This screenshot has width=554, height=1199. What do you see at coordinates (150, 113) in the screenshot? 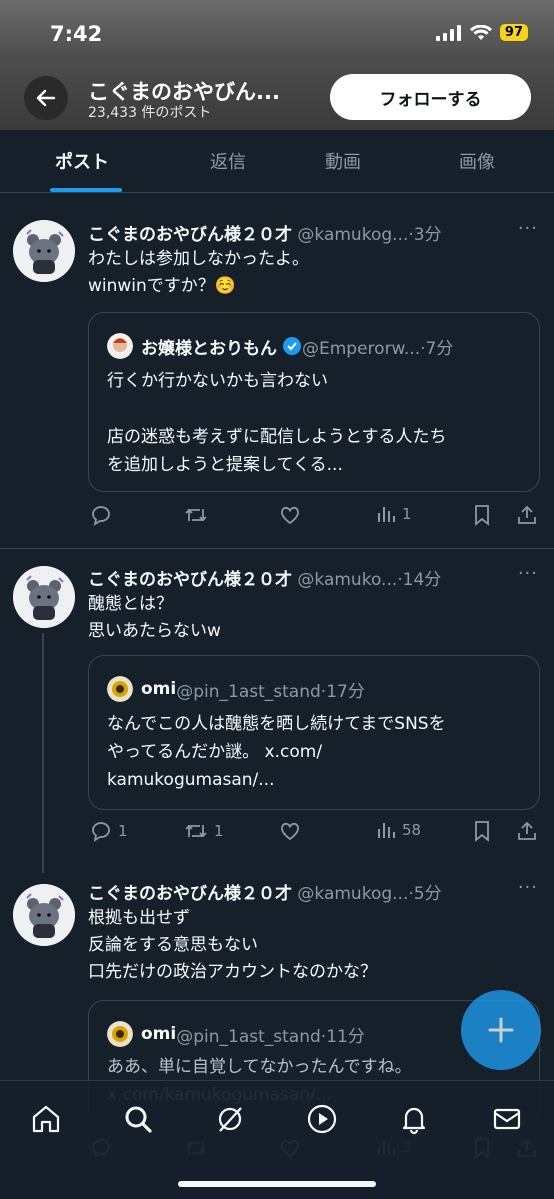
I see `post-count: 23,433 件のポスト` at bounding box center [150, 113].